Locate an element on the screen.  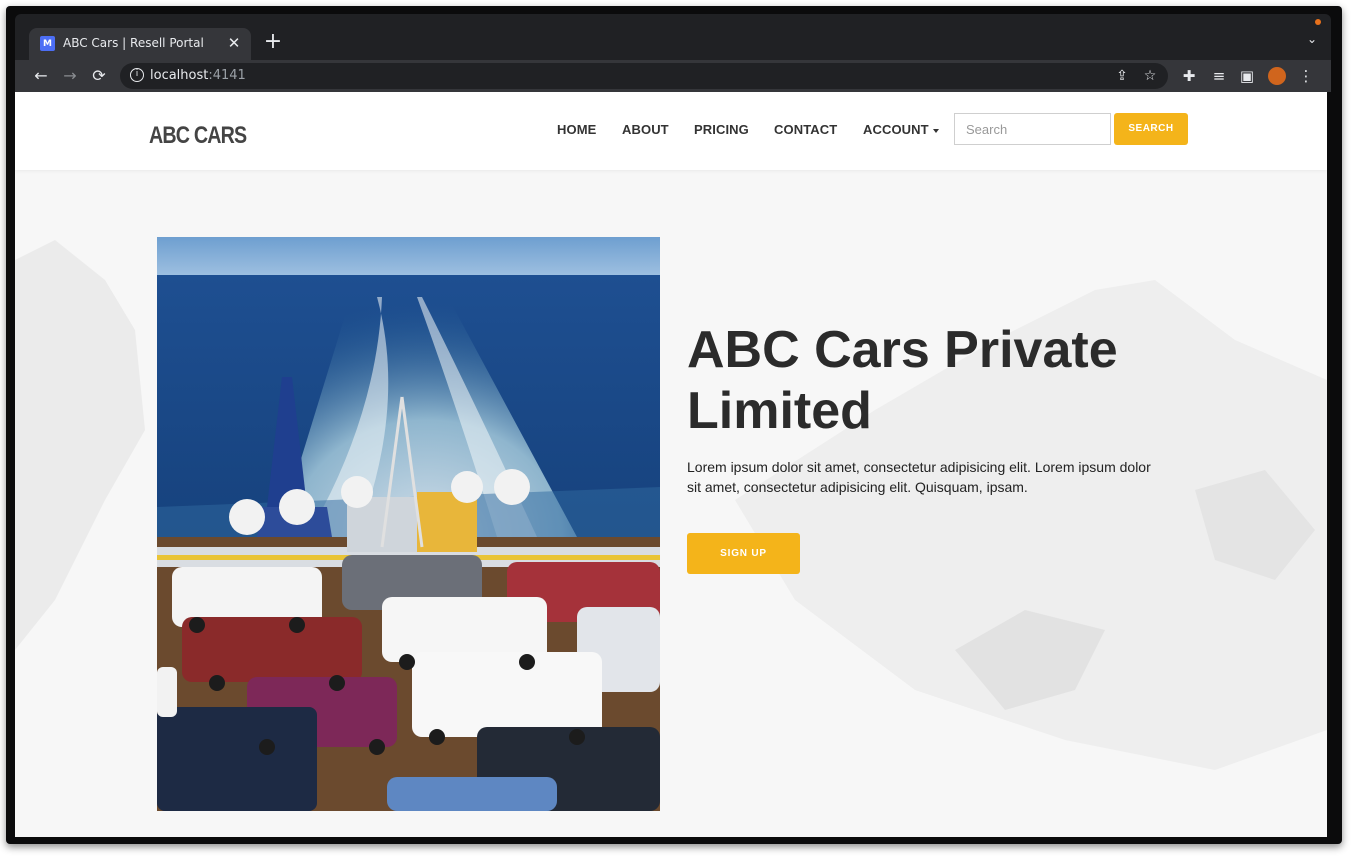
nav-pricing: PRICING is located at coordinates (721, 129).